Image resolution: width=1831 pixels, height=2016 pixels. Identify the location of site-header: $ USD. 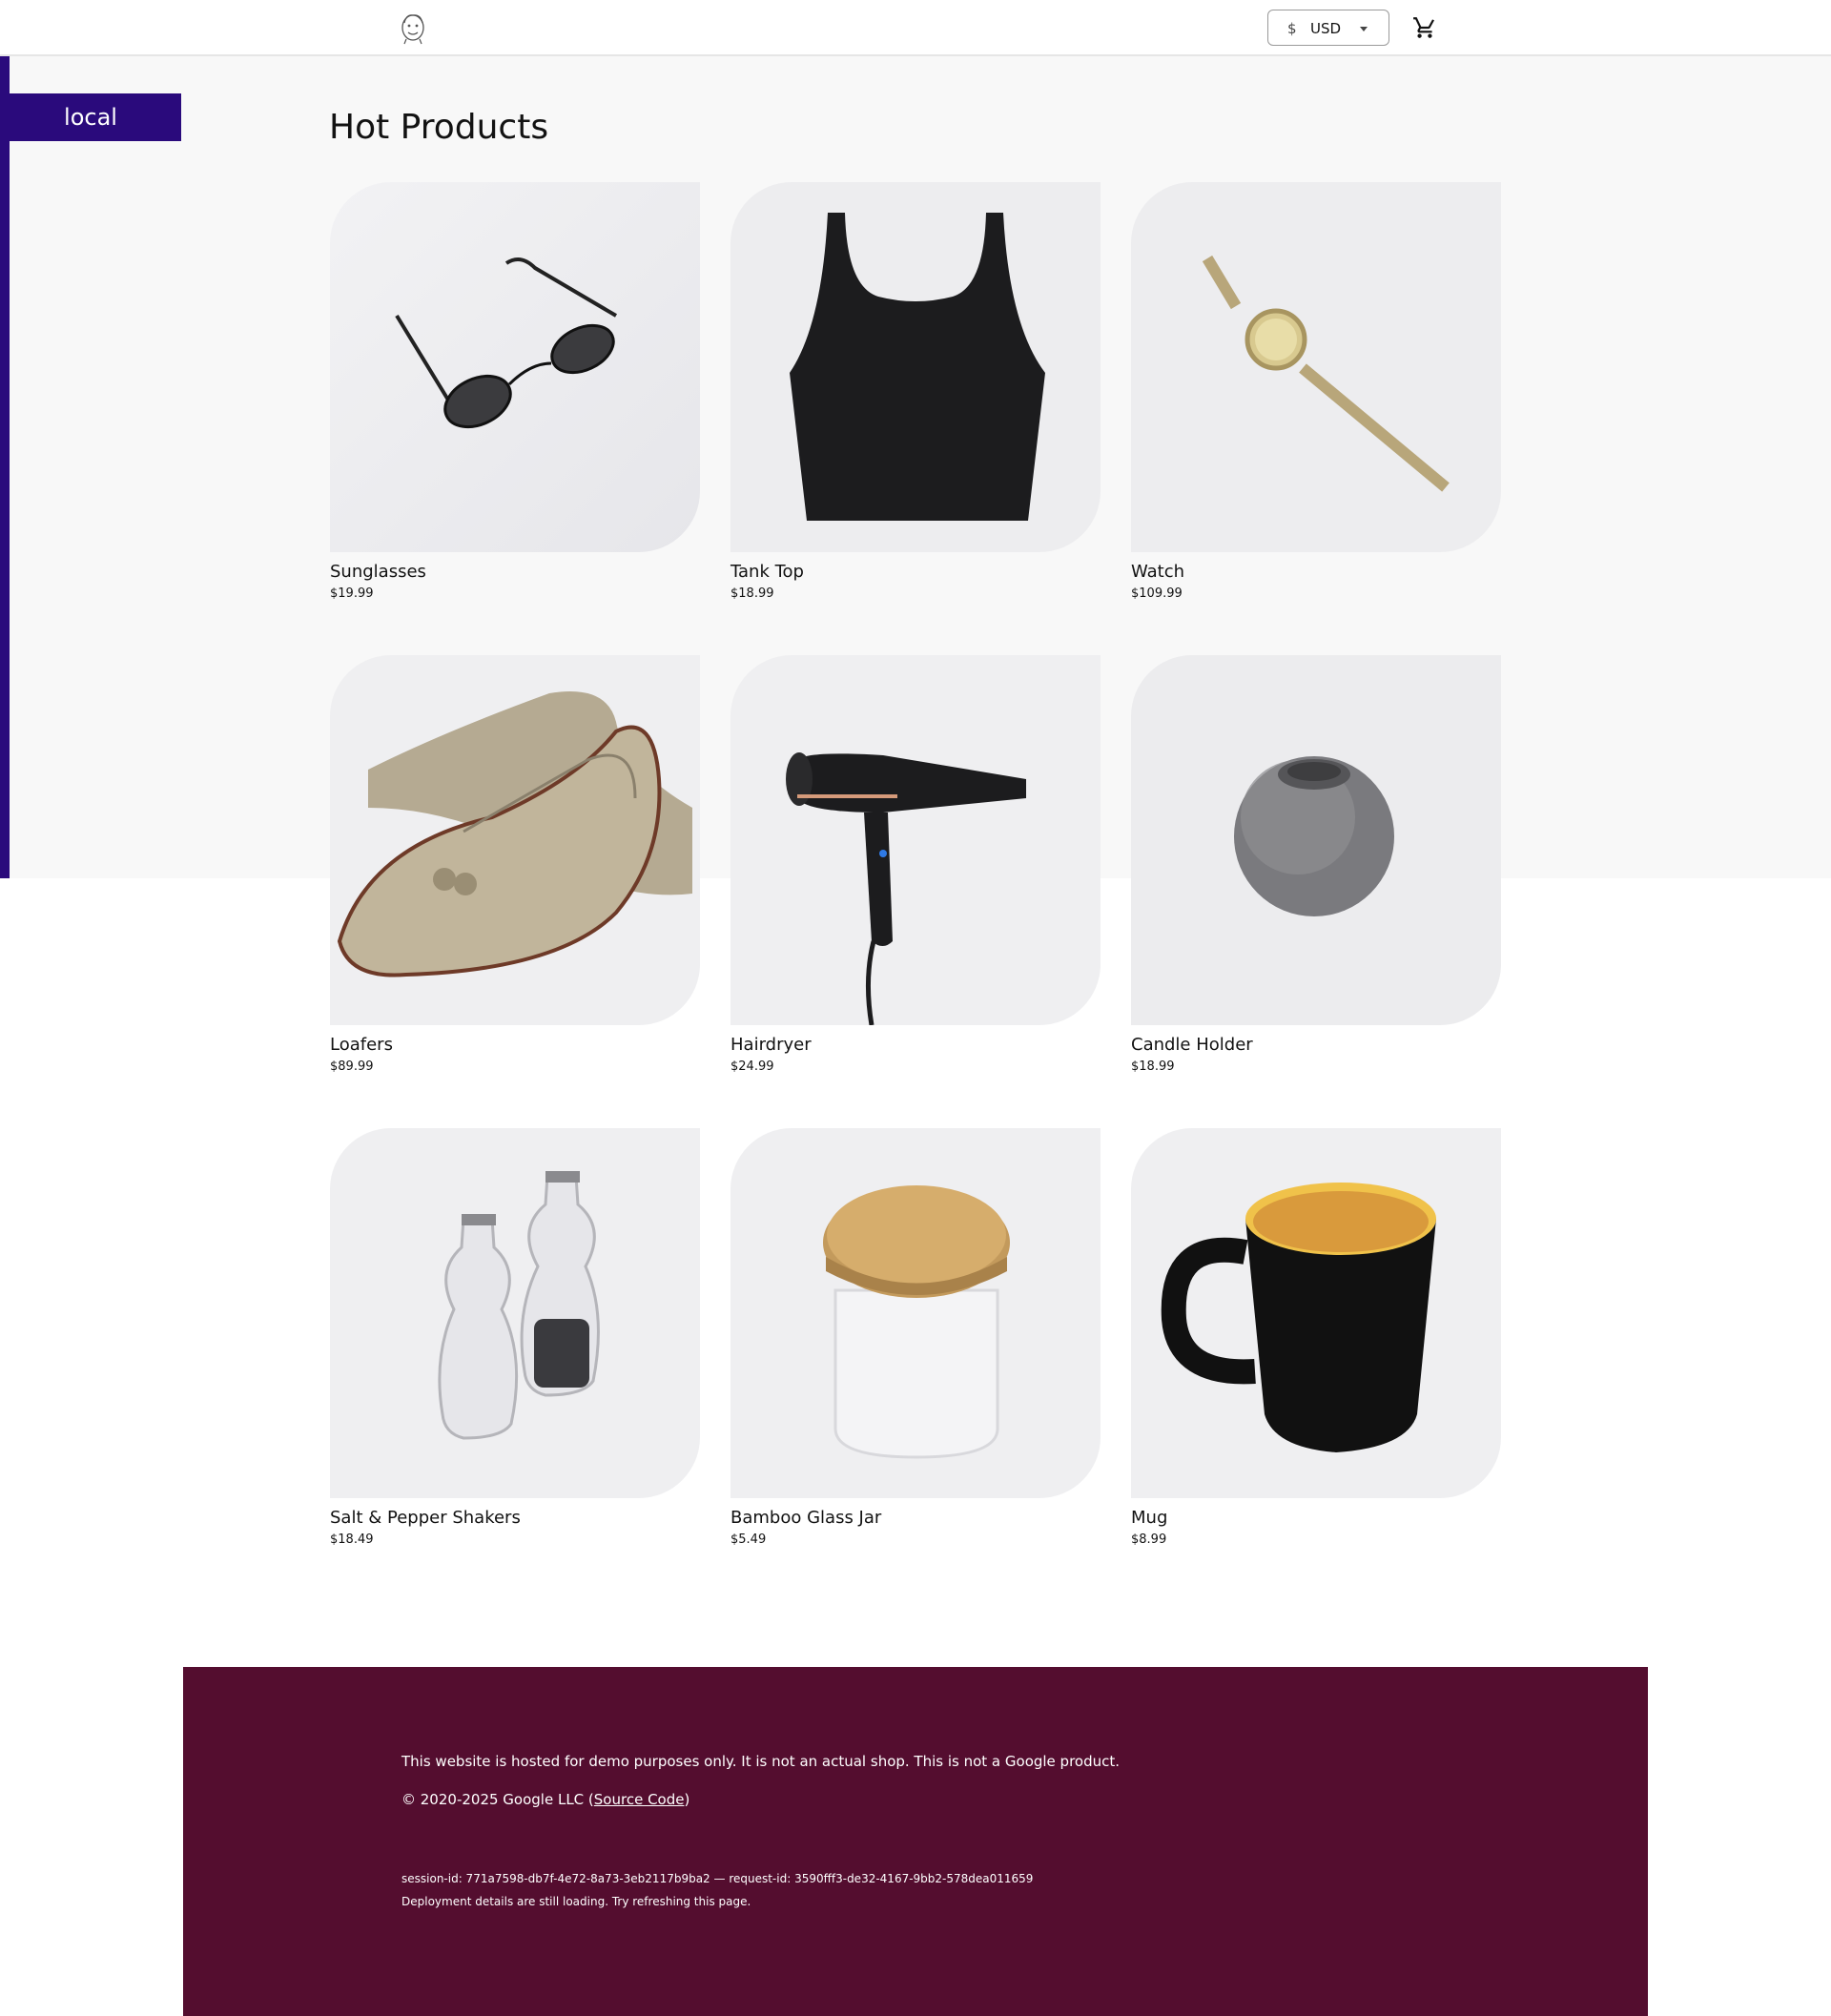
(916, 28).